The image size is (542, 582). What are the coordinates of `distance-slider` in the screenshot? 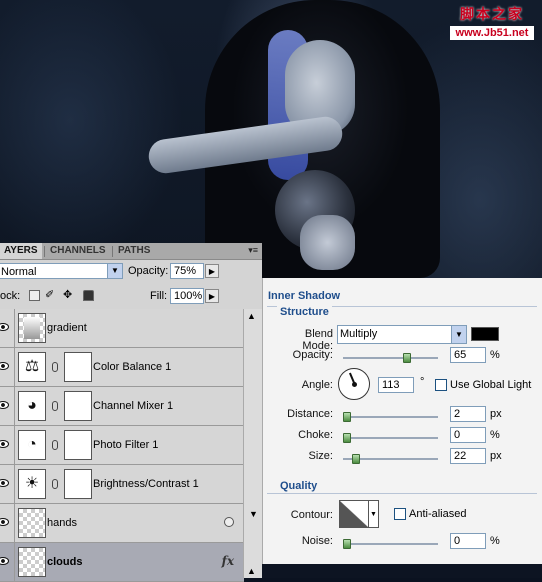 It's located at (390, 417).